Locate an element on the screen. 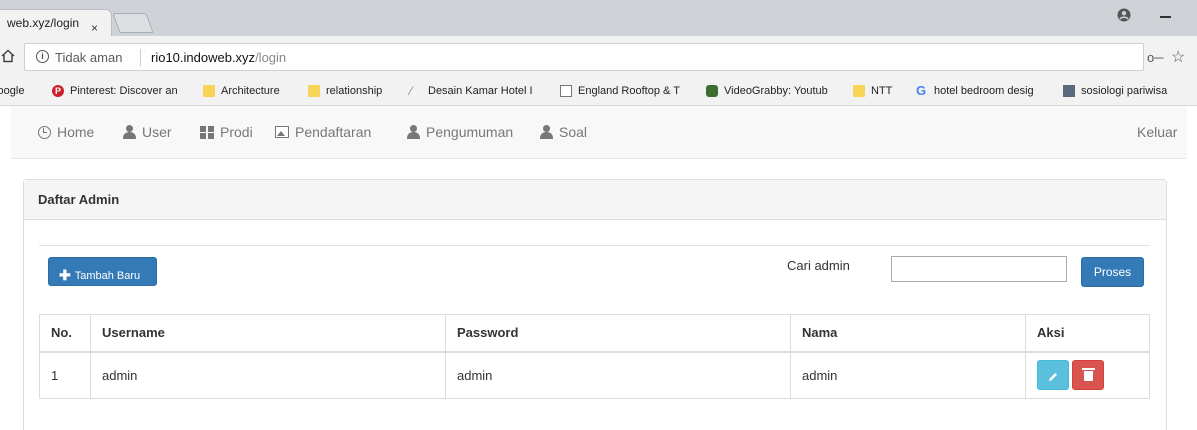 The height and width of the screenshot is (430, 1197). delete-button is located at coordinates (1088, 375).